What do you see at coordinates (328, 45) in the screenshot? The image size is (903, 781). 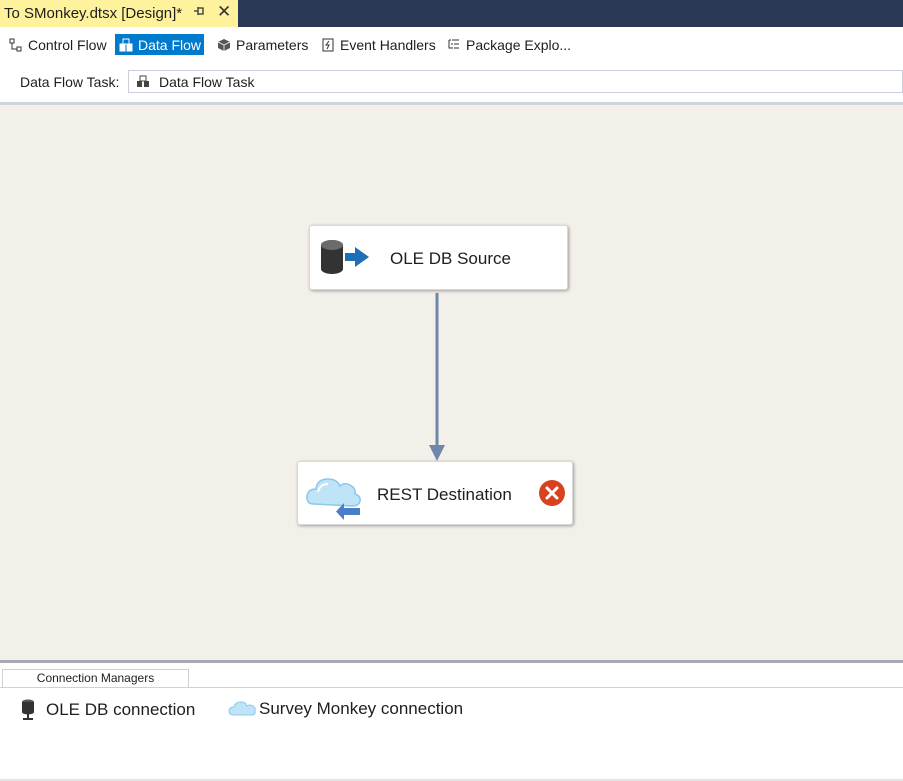 I see `event-handlers-icon` at bounding box center [328, 45].